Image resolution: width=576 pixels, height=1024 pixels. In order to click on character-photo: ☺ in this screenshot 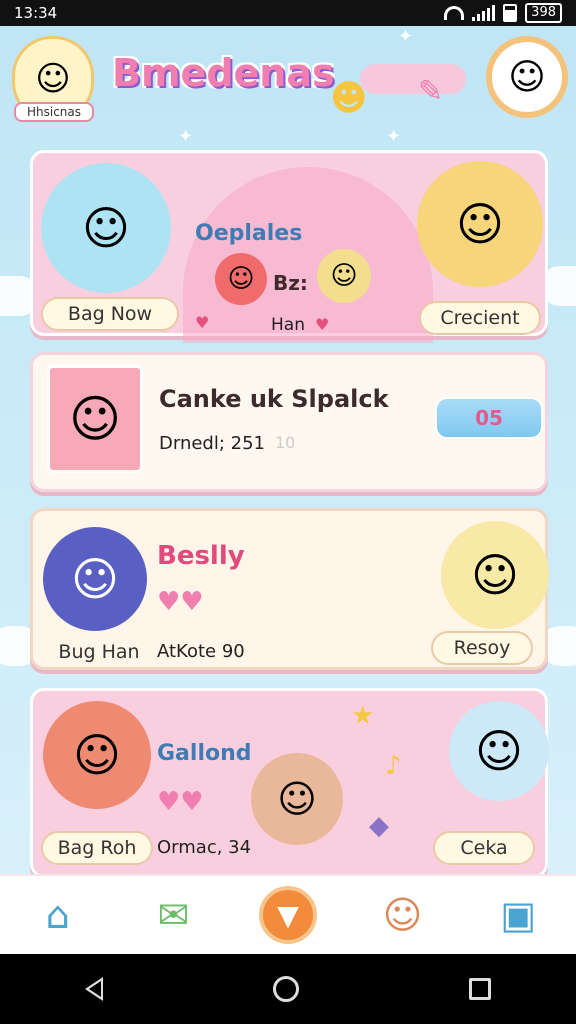, I will do `click(95, 419)`.